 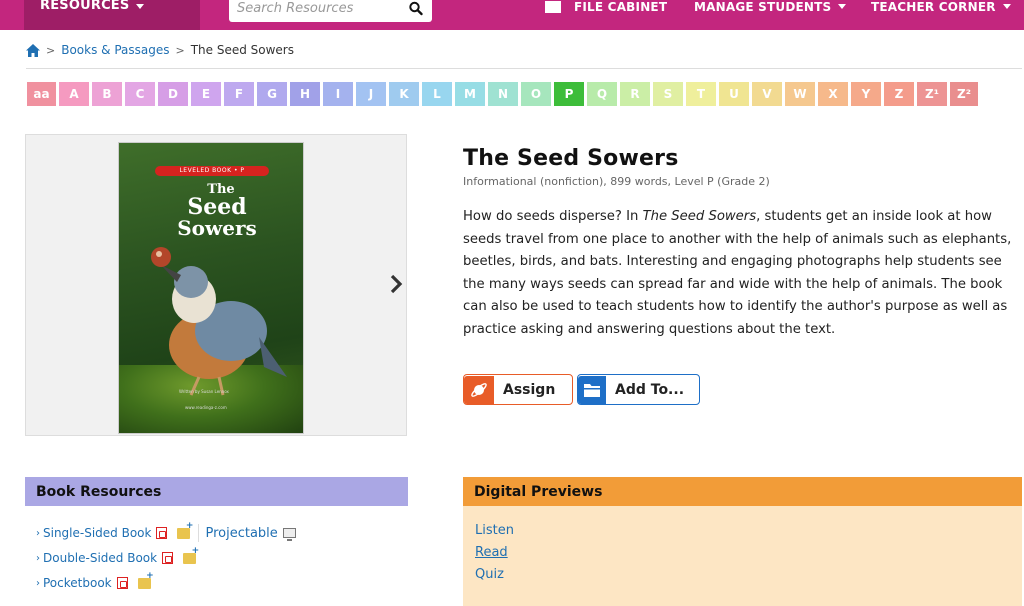 I want to click on read-link: Read, so click(x=494, y=553).